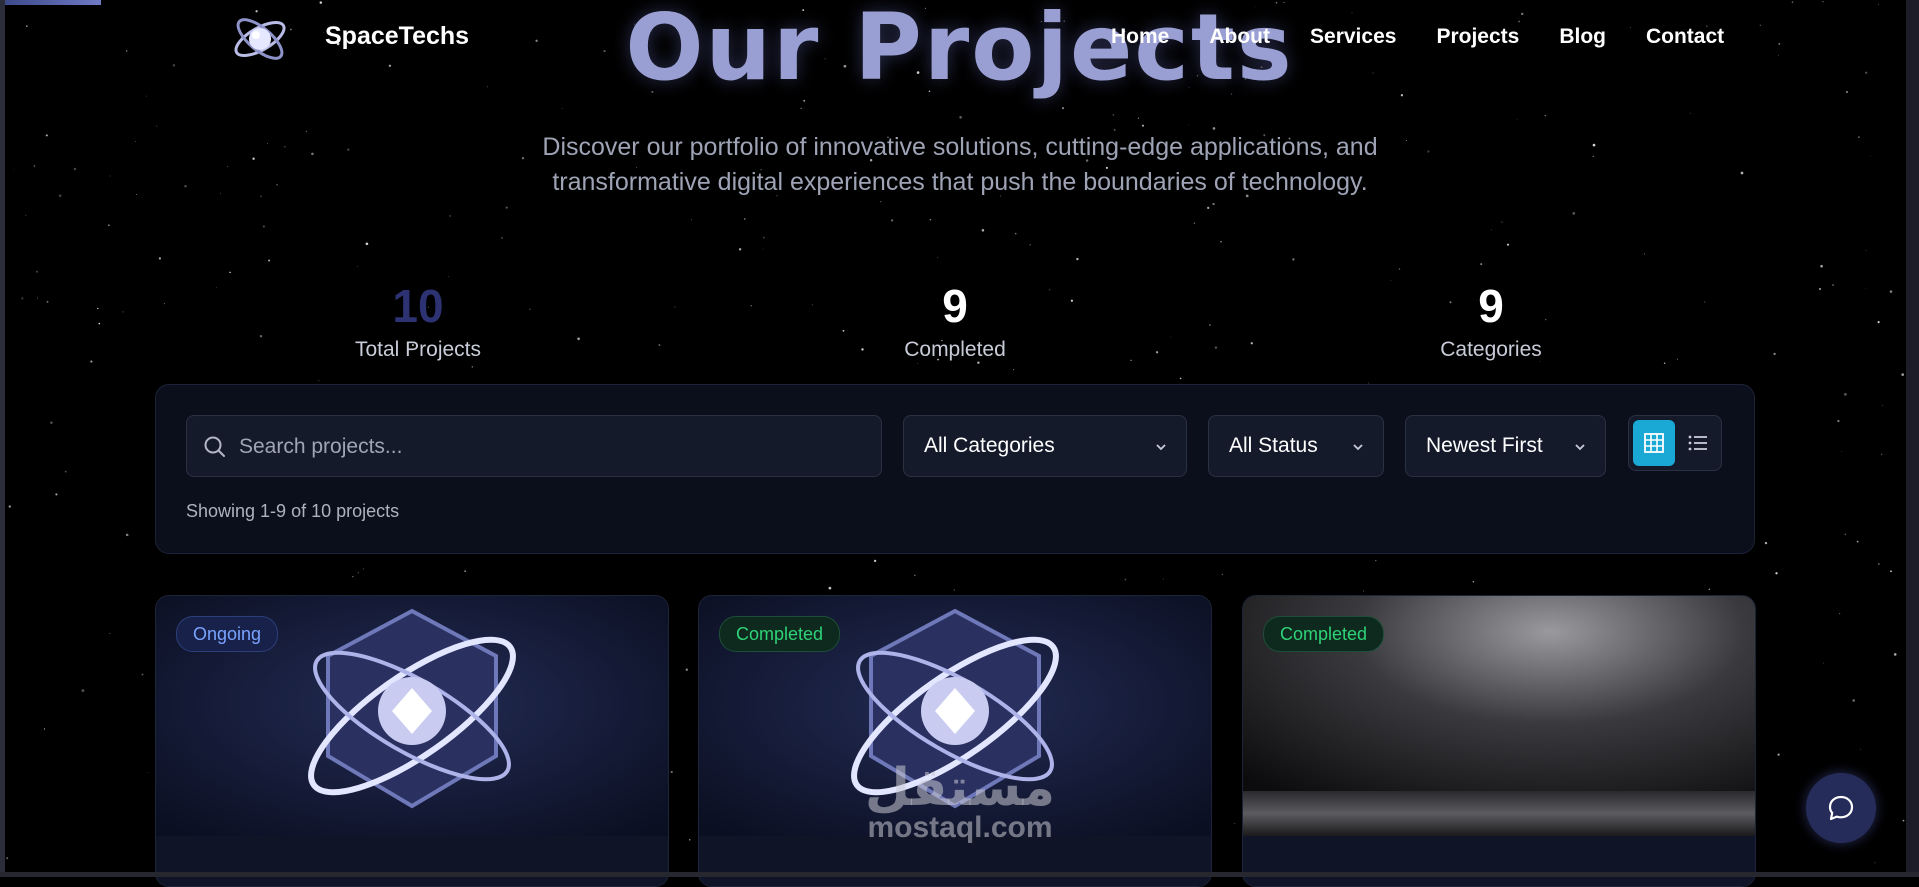  Describe the element at coordinates (2, 438) in the screenshot. I see `window-left-edge` at that location.